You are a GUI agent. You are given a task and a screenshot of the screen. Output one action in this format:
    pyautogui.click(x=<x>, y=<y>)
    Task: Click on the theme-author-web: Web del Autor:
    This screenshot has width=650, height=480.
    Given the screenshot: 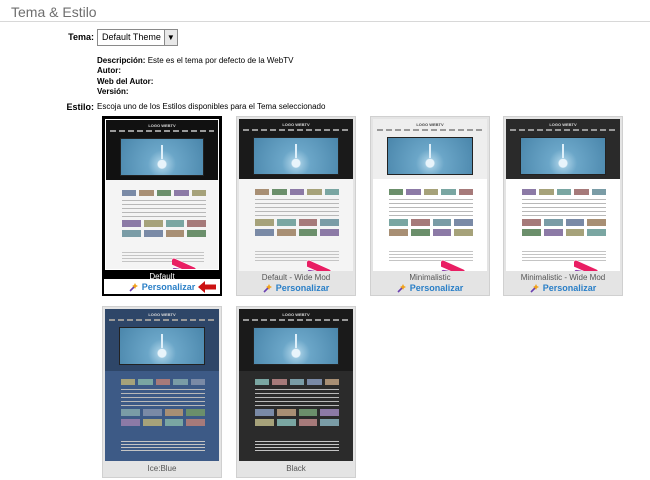 What is the action you would take?
    pyautogui.click(x=125, y=81)
    